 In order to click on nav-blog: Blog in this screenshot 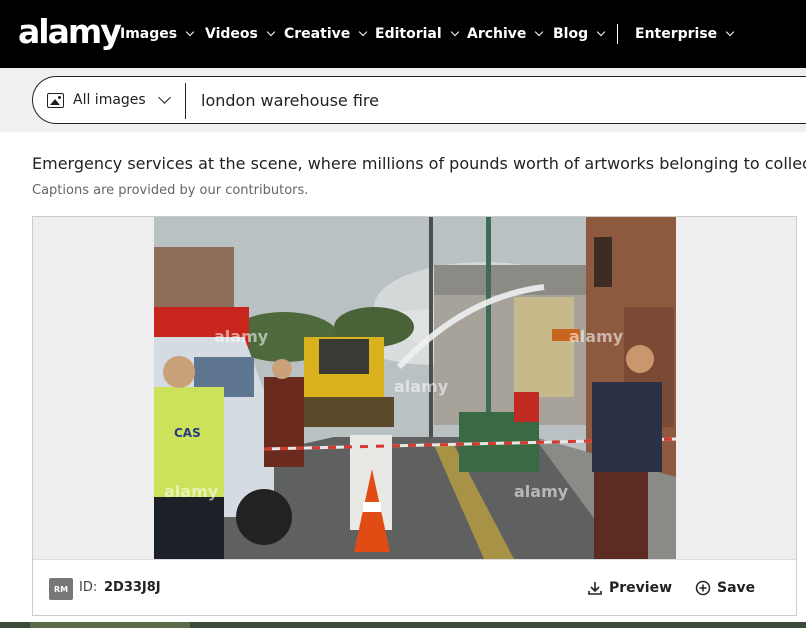, I will do `click(579, 34)`.